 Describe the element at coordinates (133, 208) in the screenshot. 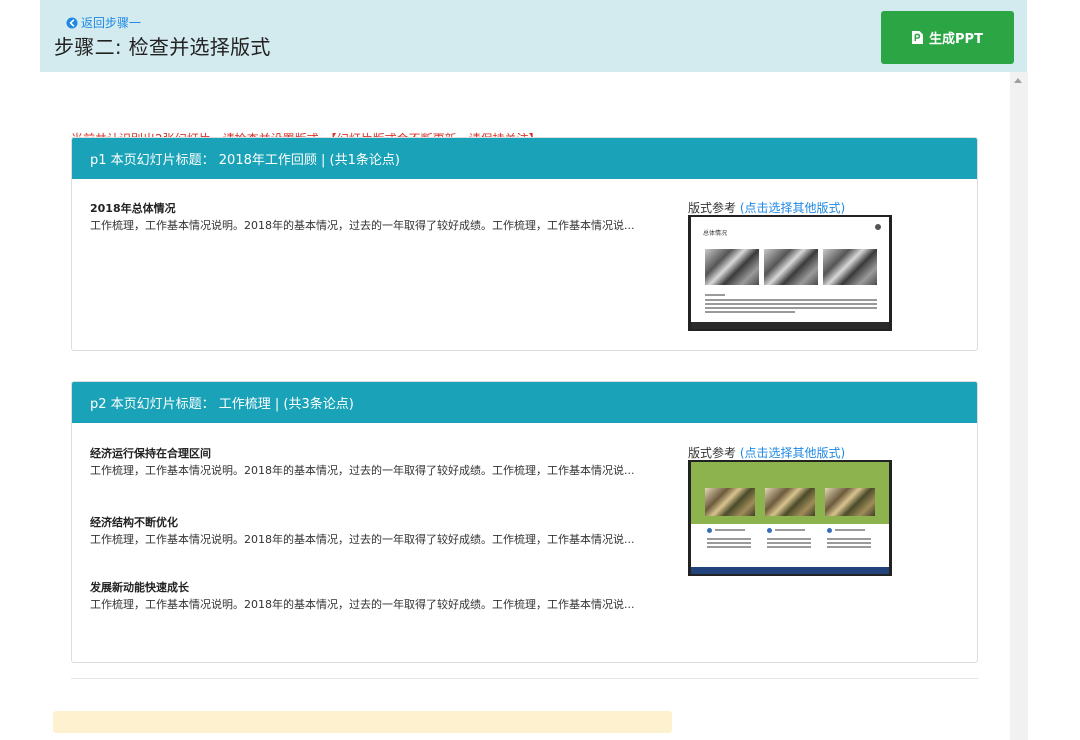

I see `argument-title: 2018年总体情况` at that location.